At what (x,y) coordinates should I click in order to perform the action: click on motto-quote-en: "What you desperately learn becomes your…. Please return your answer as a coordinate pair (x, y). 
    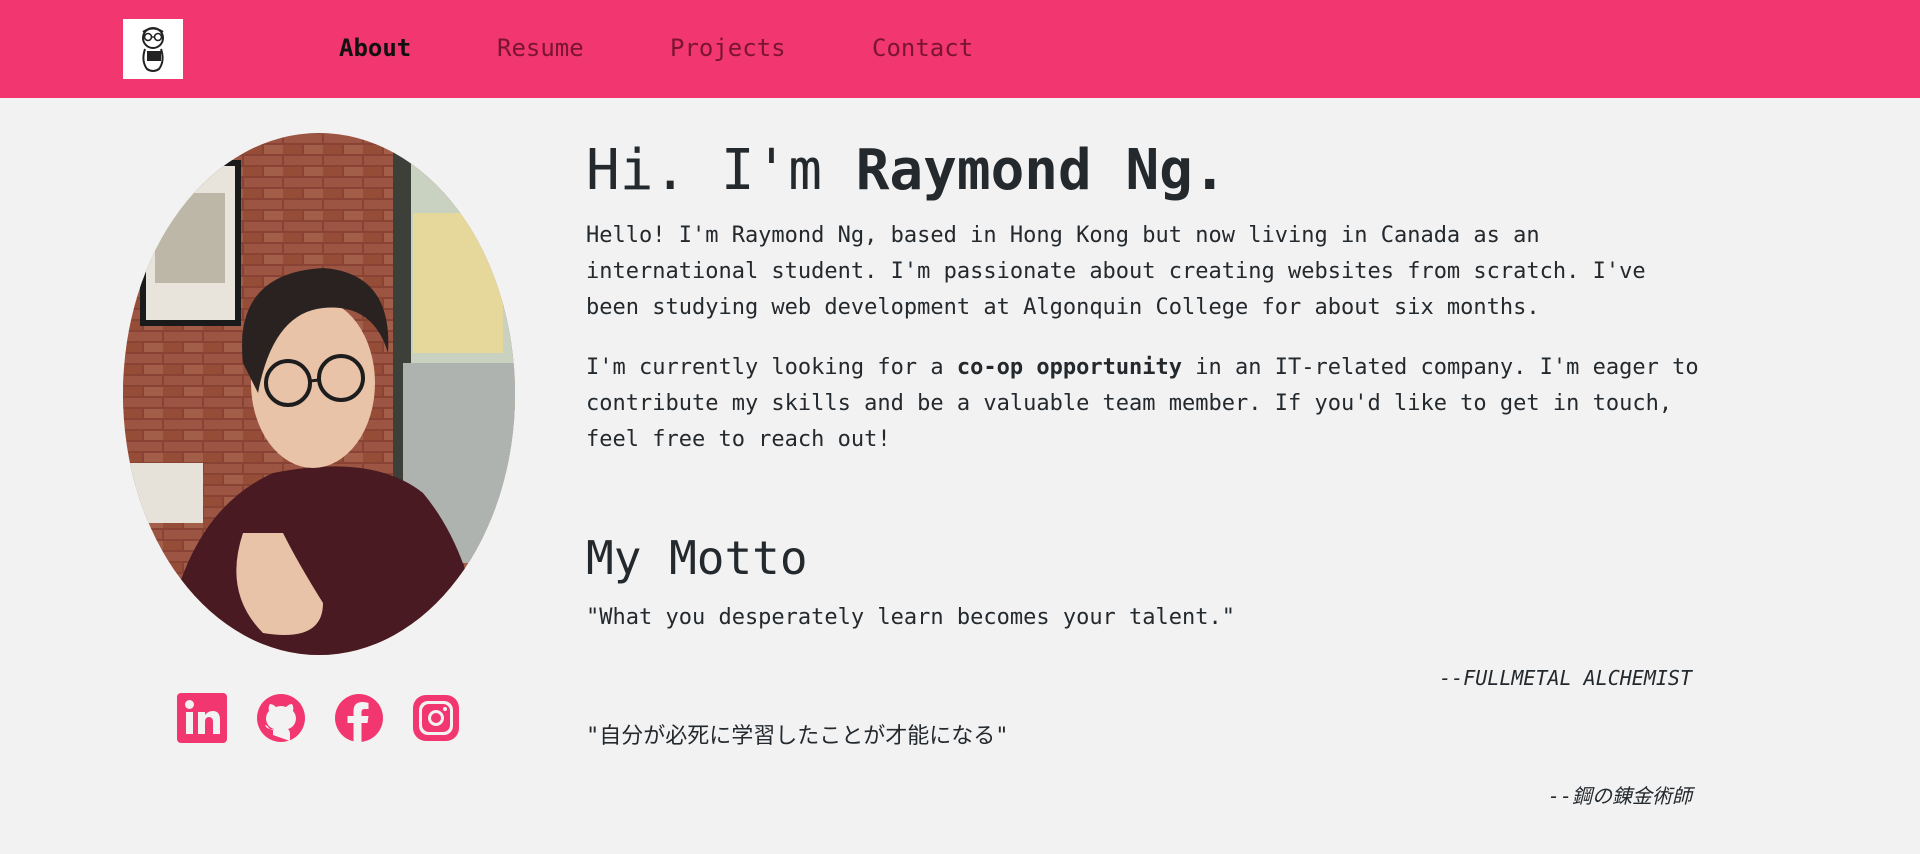
    Looking at the image, I should click on (911, 617).